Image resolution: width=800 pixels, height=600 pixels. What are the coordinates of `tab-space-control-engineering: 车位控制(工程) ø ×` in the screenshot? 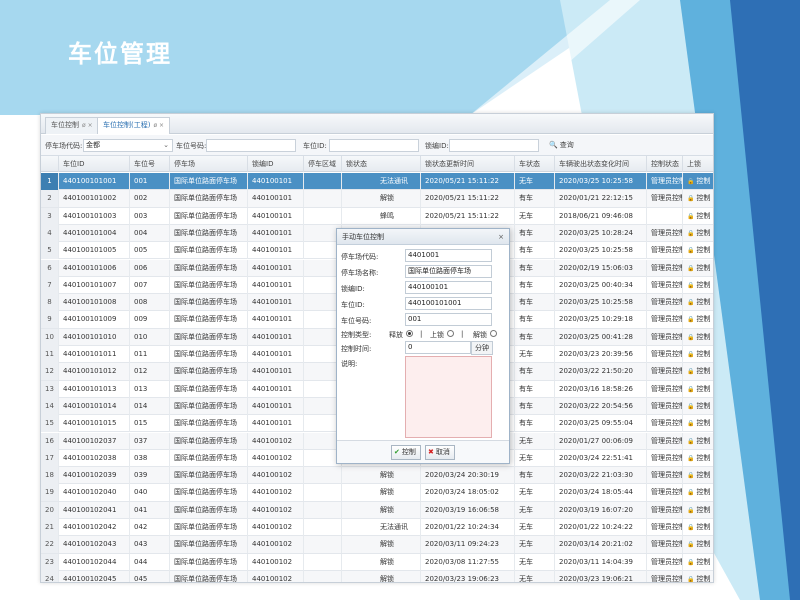 It's located at (134, 125).